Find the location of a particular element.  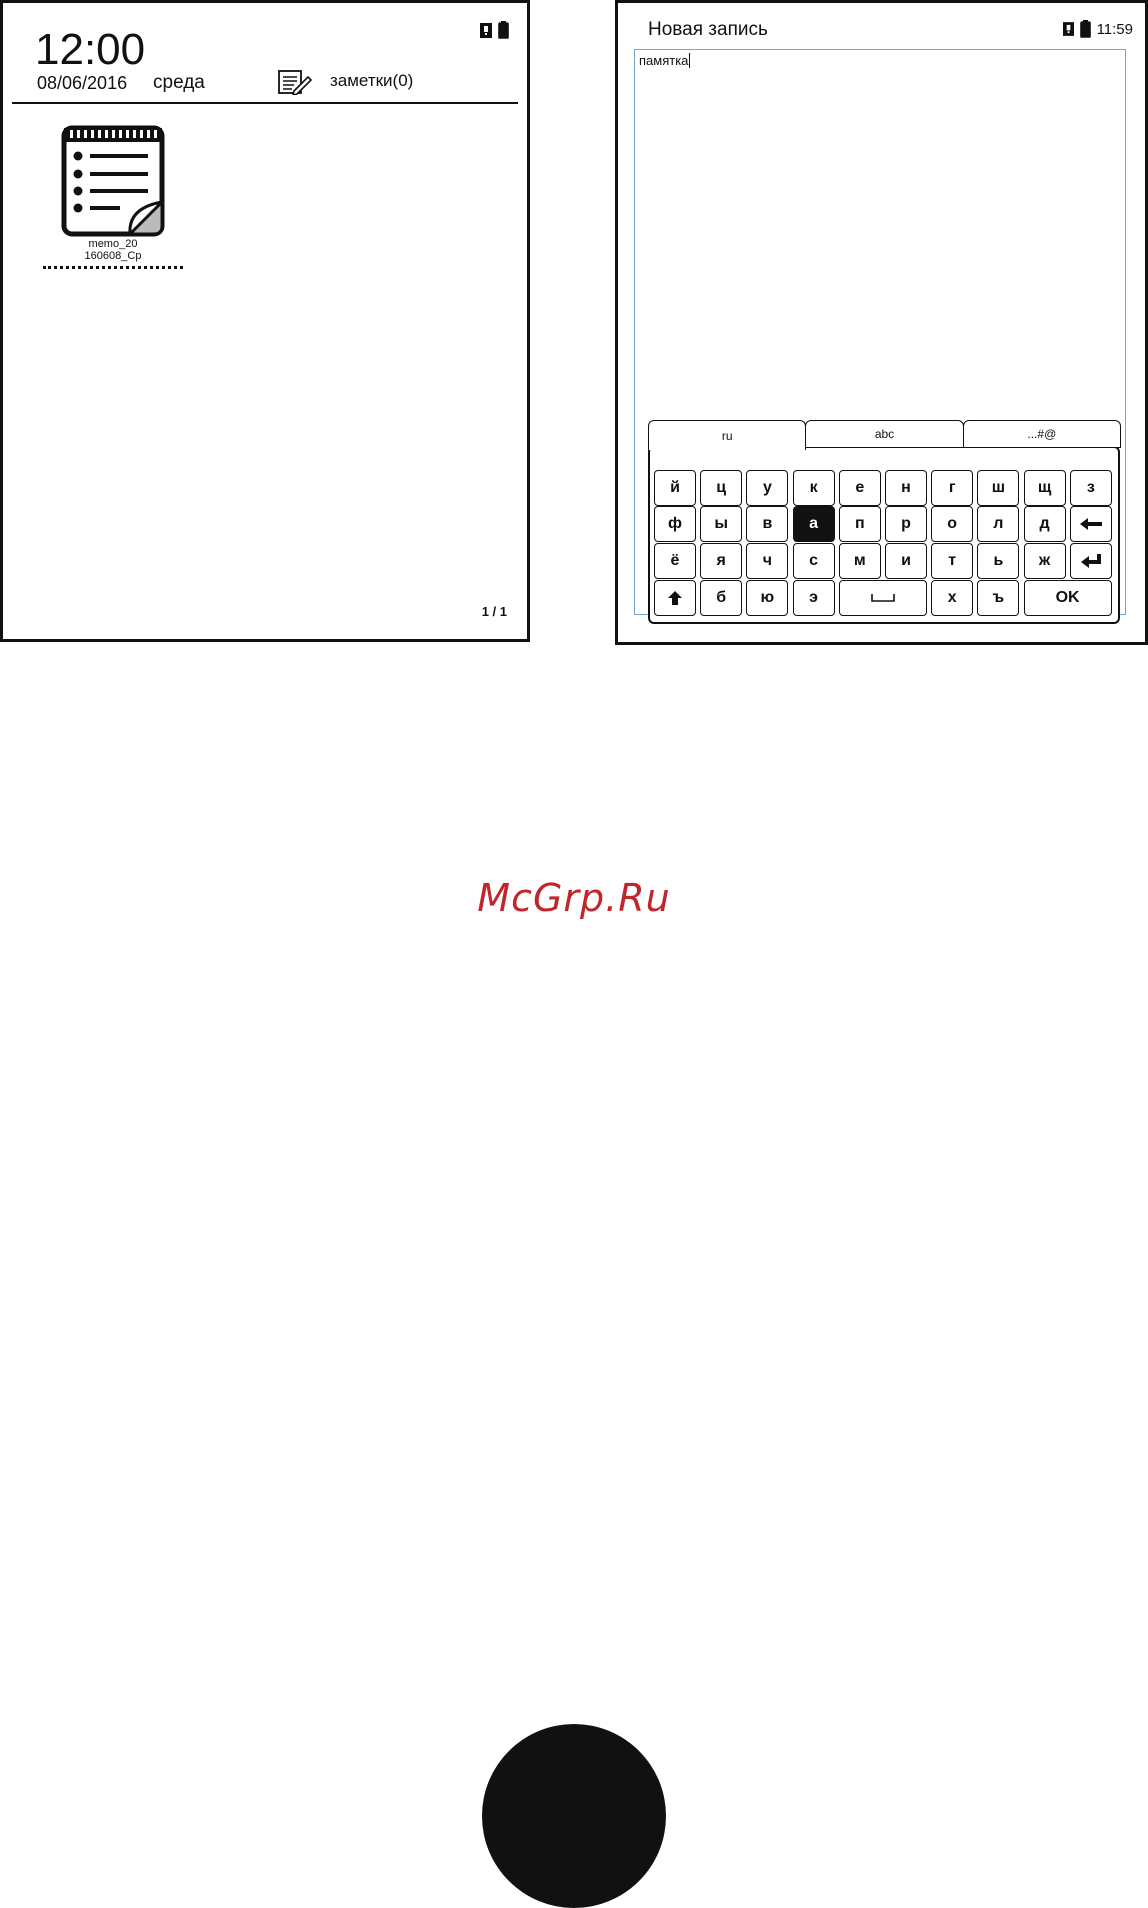

notes-label: заметки(0) is located at coordinates (371, 81).